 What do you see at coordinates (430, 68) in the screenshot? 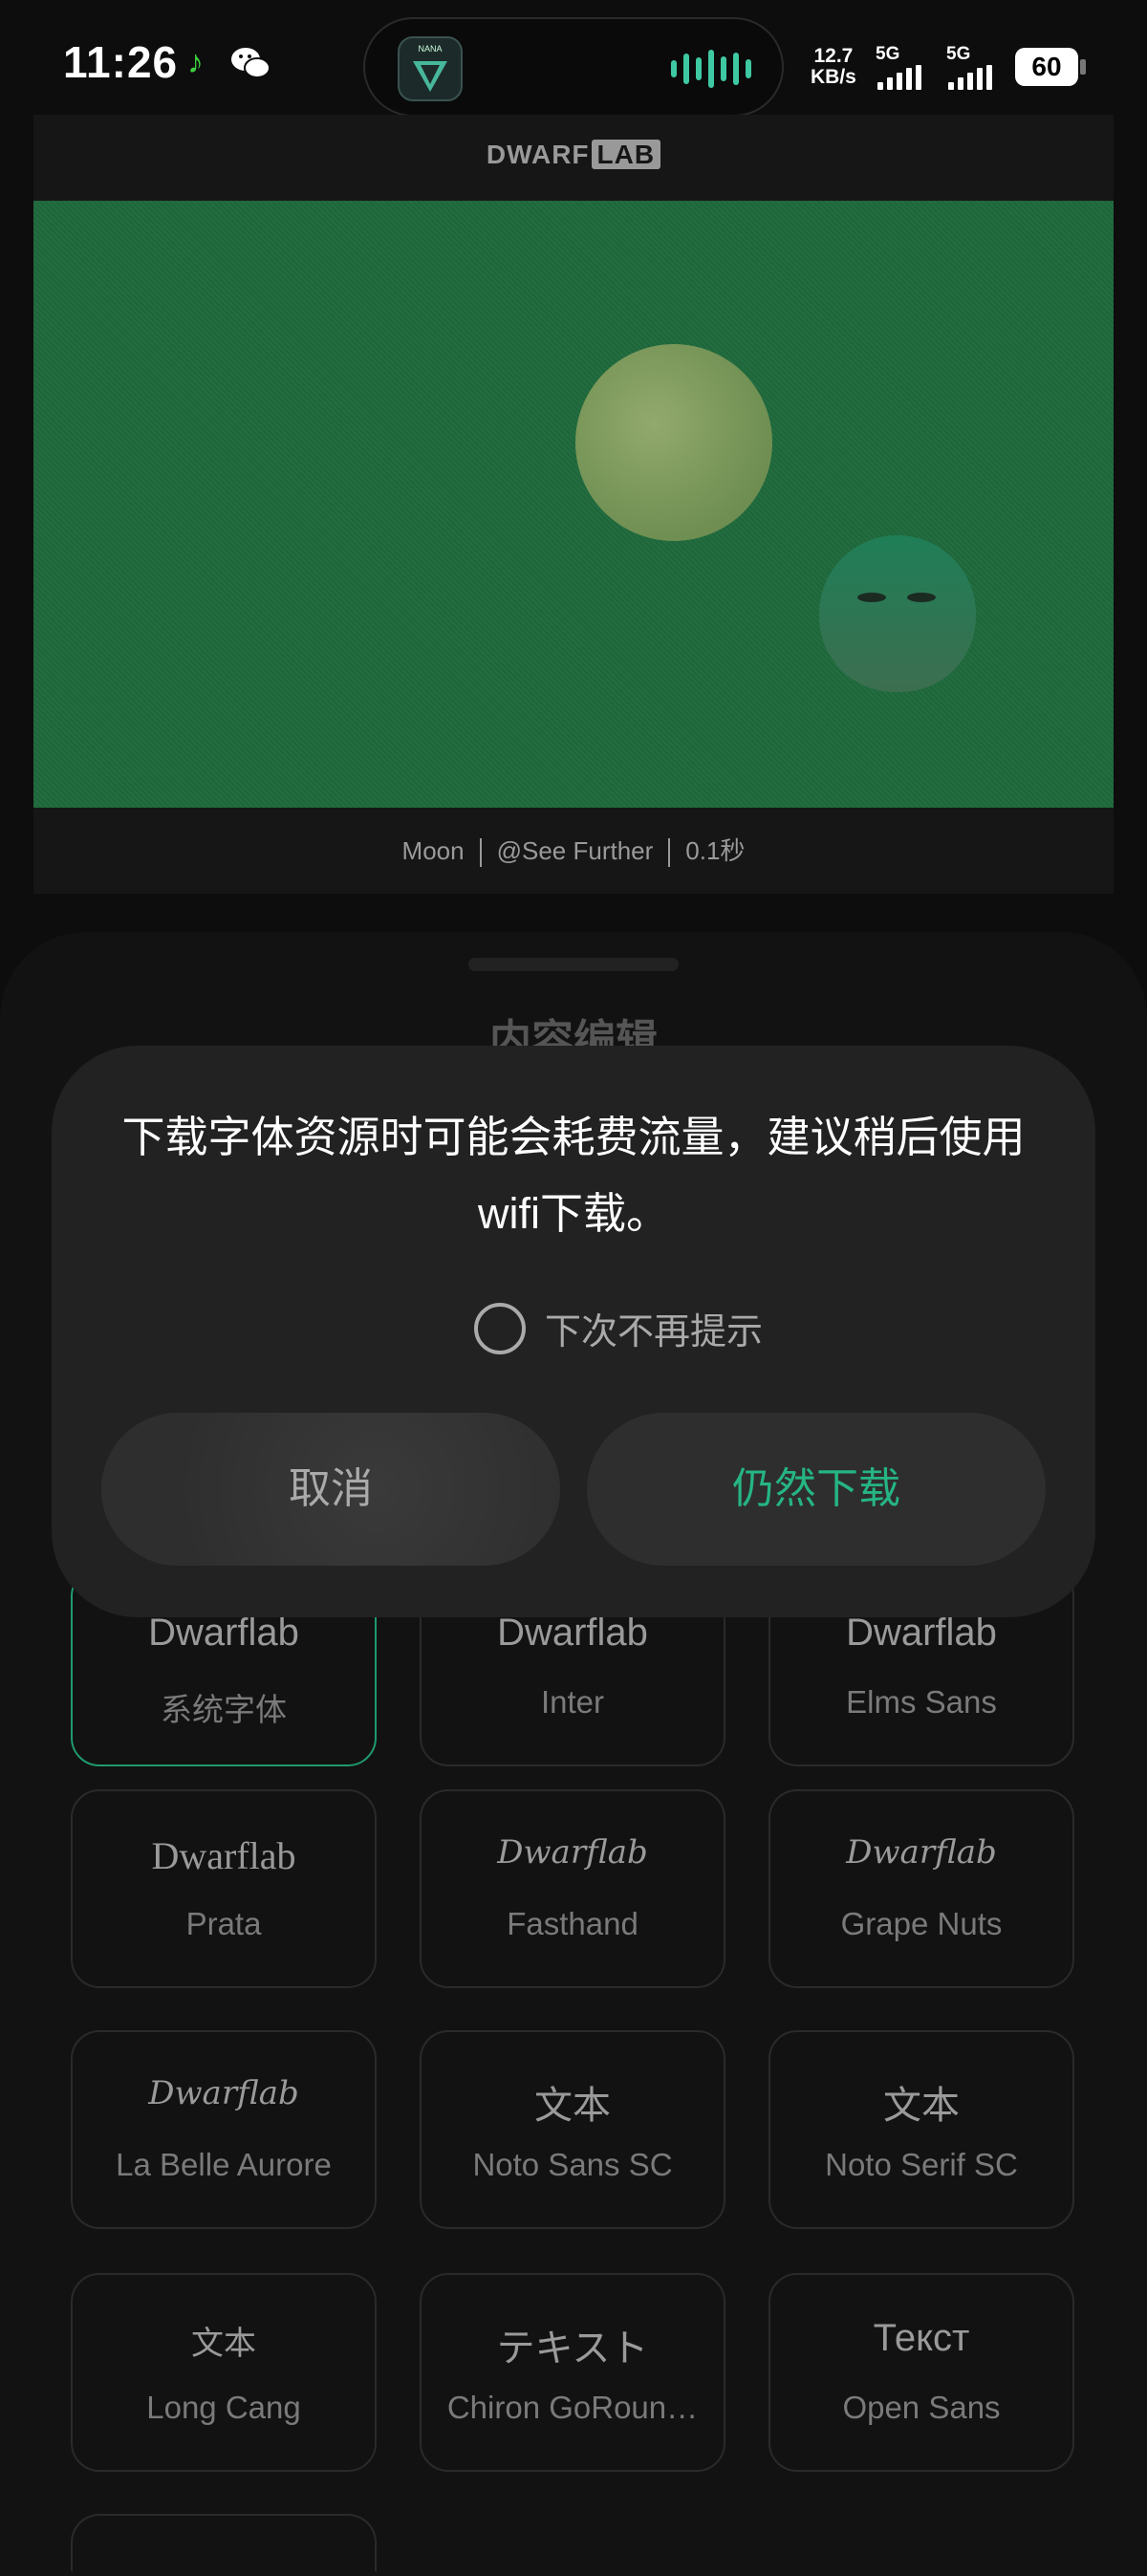
I see `nana-app-logo: NANA` at bounding box center [430, 68].